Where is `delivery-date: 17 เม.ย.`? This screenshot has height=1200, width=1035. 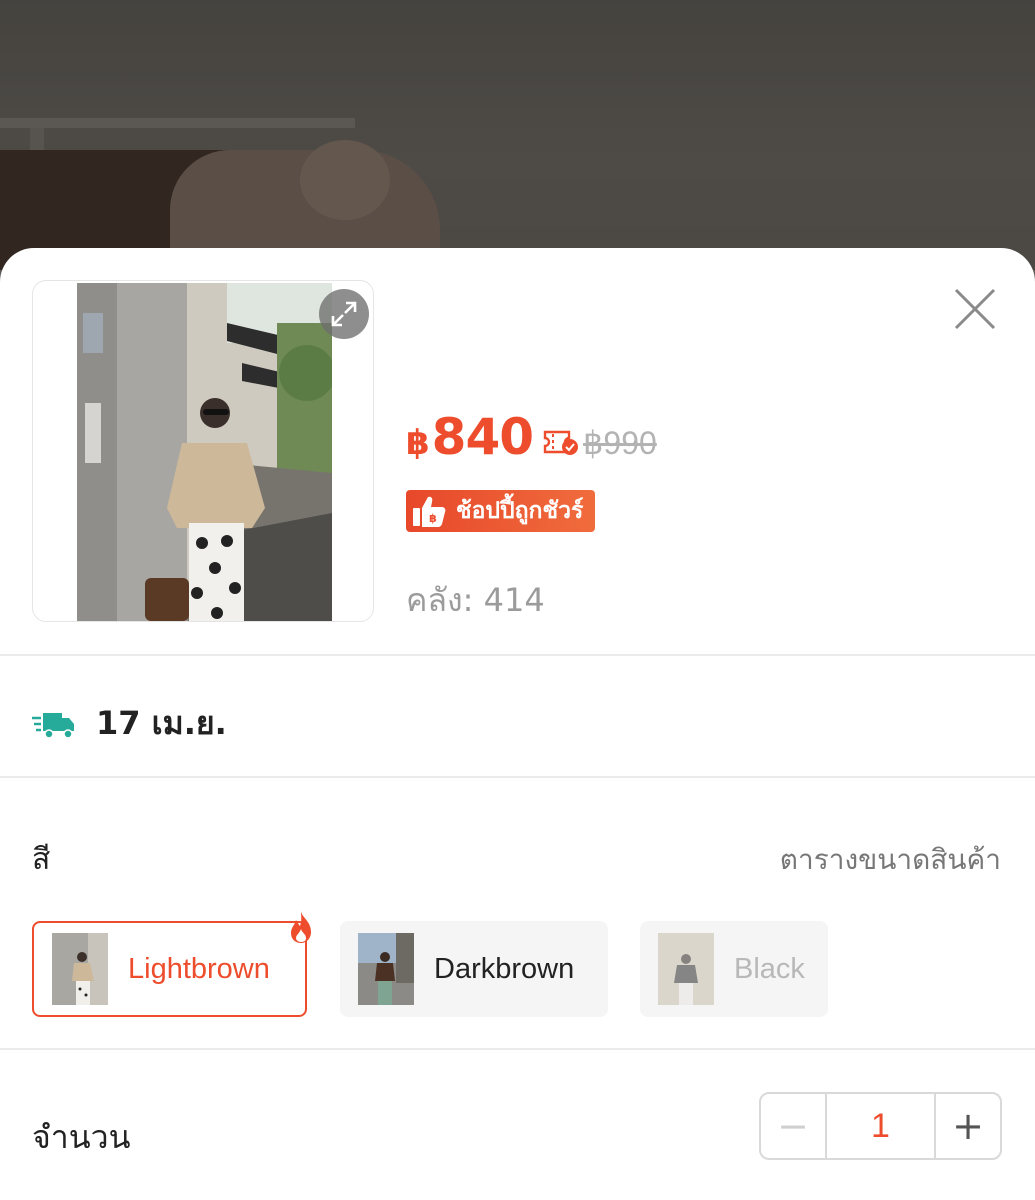
delivery-date: 17 เม.ย. is located at coordinates (161, 723).